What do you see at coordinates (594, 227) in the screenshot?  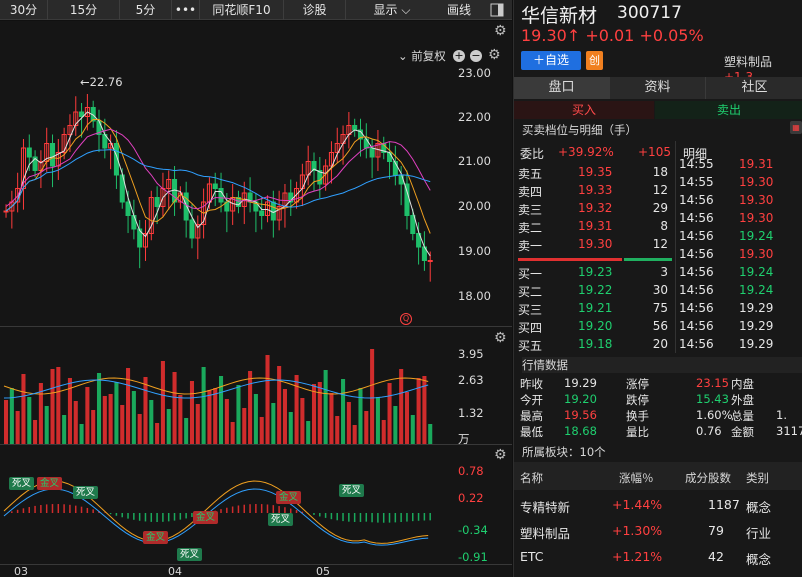 I see `ask-row: 卖二 19.31 8` at bounding box center [594, 227].